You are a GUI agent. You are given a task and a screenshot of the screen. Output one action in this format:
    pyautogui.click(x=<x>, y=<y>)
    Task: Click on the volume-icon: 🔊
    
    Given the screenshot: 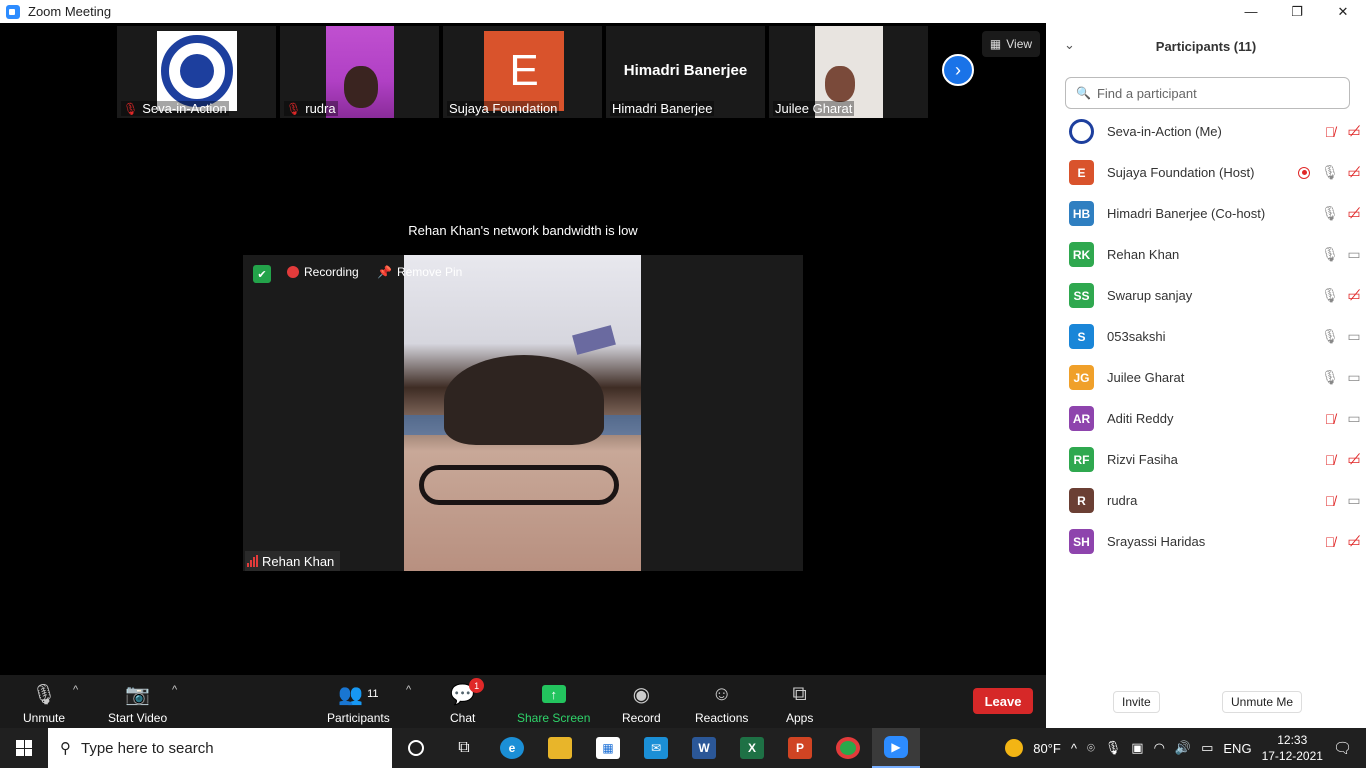 What is the action you would take?
    pyautogui.click(x=1183, y=748)
    